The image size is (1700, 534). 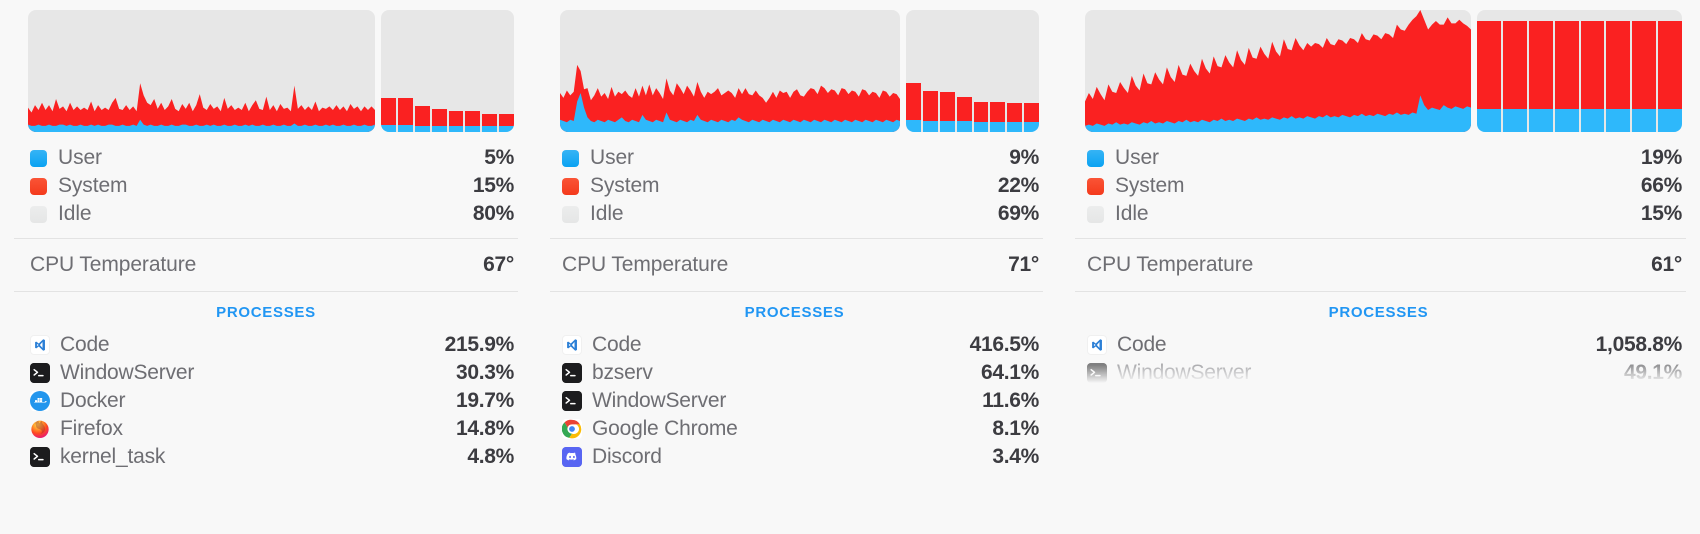 I want to click on cpu-temperature-value: 67°, so click(x=498, y=264).